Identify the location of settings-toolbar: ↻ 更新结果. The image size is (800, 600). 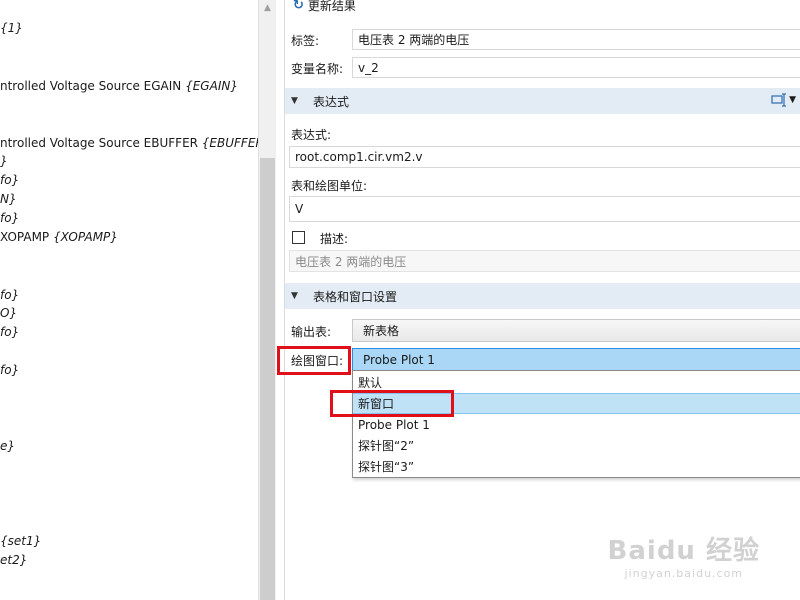
(542, 7).